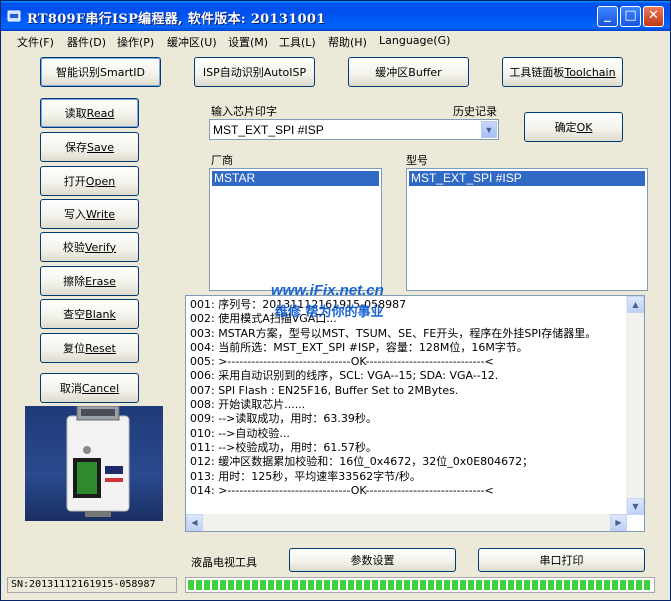 The width and height of the screenshot is (671, 601). Describe the element at coordinates (194, 522) in the screenshot. I see `scroll-left-icon: ◀` at that location.